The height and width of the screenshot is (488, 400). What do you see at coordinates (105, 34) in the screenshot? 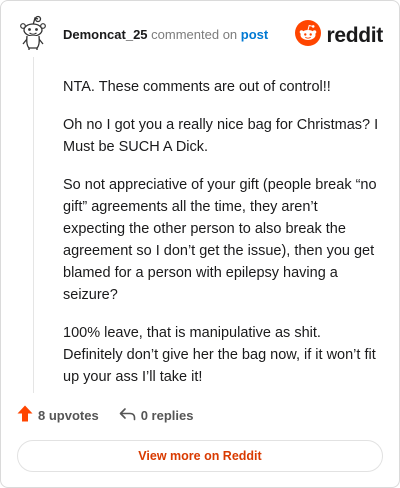
I see `username-link: Demoncat_25` at bounding box center [105, 34].